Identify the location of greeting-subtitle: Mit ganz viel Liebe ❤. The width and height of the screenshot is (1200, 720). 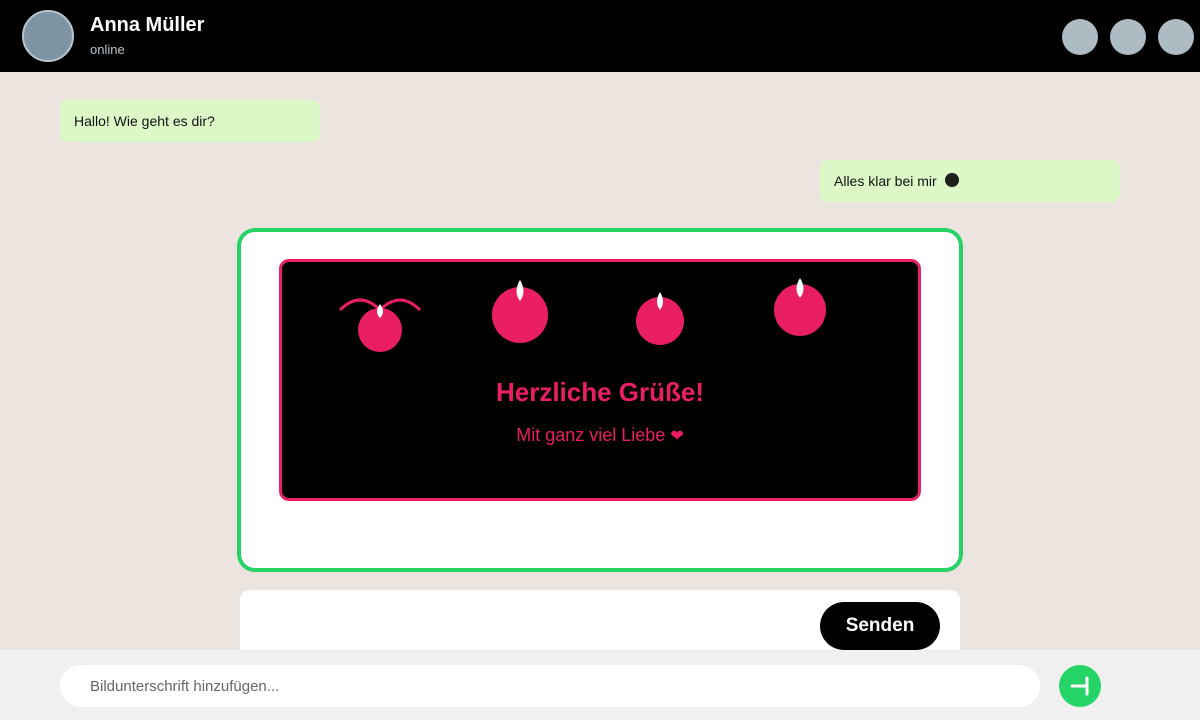
(600, 436).